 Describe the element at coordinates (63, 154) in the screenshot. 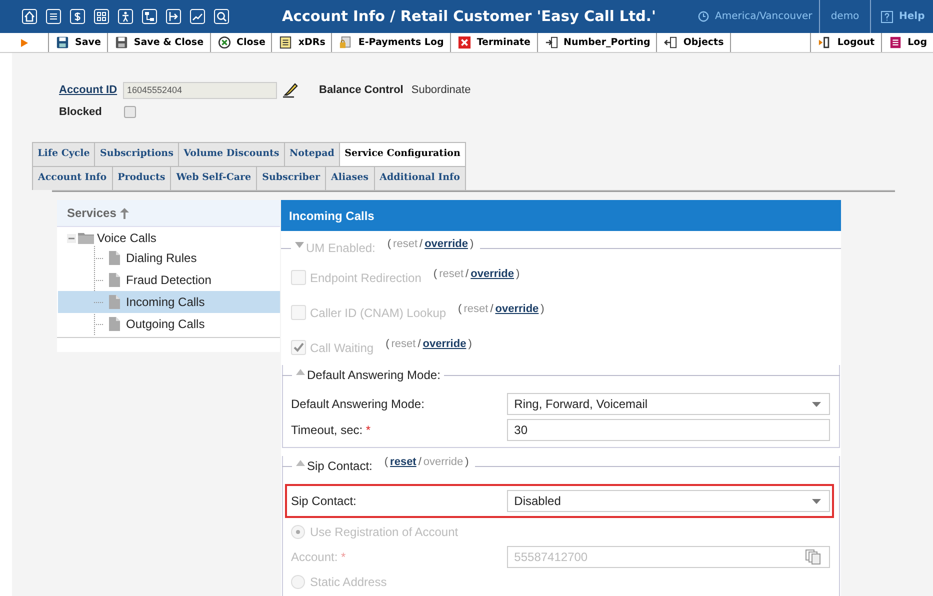

I see `tab: Life Cycle` at that location.